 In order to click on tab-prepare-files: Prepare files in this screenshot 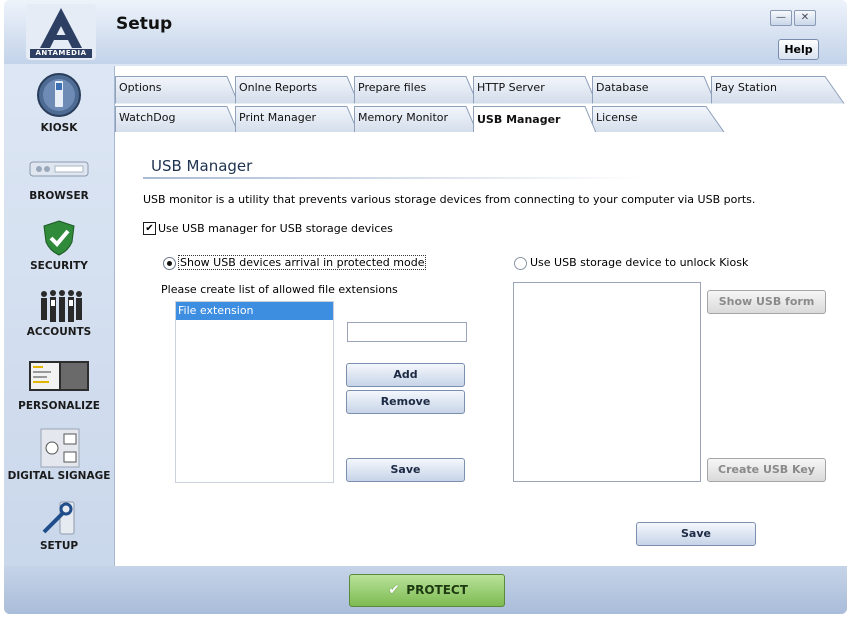, I will do `click(416, 89)`.